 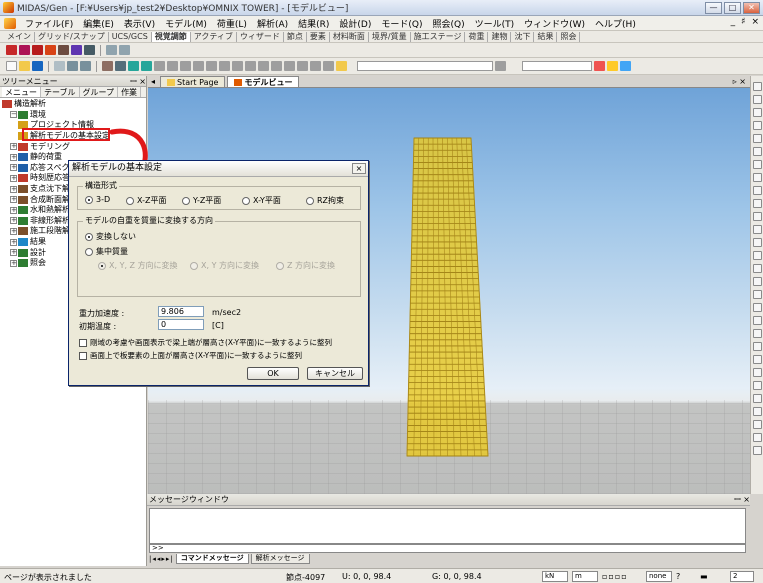 What do you see at coordinates (111, 50) in the screenshot?
I see `model-view-icon` at bounding box center [111, 50].